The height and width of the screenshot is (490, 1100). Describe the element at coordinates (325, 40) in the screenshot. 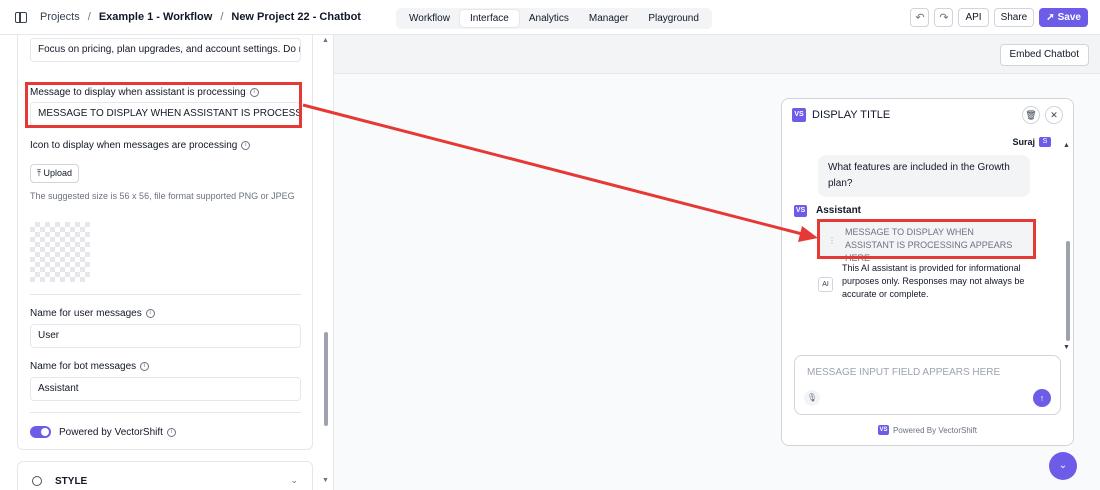

I see `scroll-up-arrow-icon: ▲` at that location.